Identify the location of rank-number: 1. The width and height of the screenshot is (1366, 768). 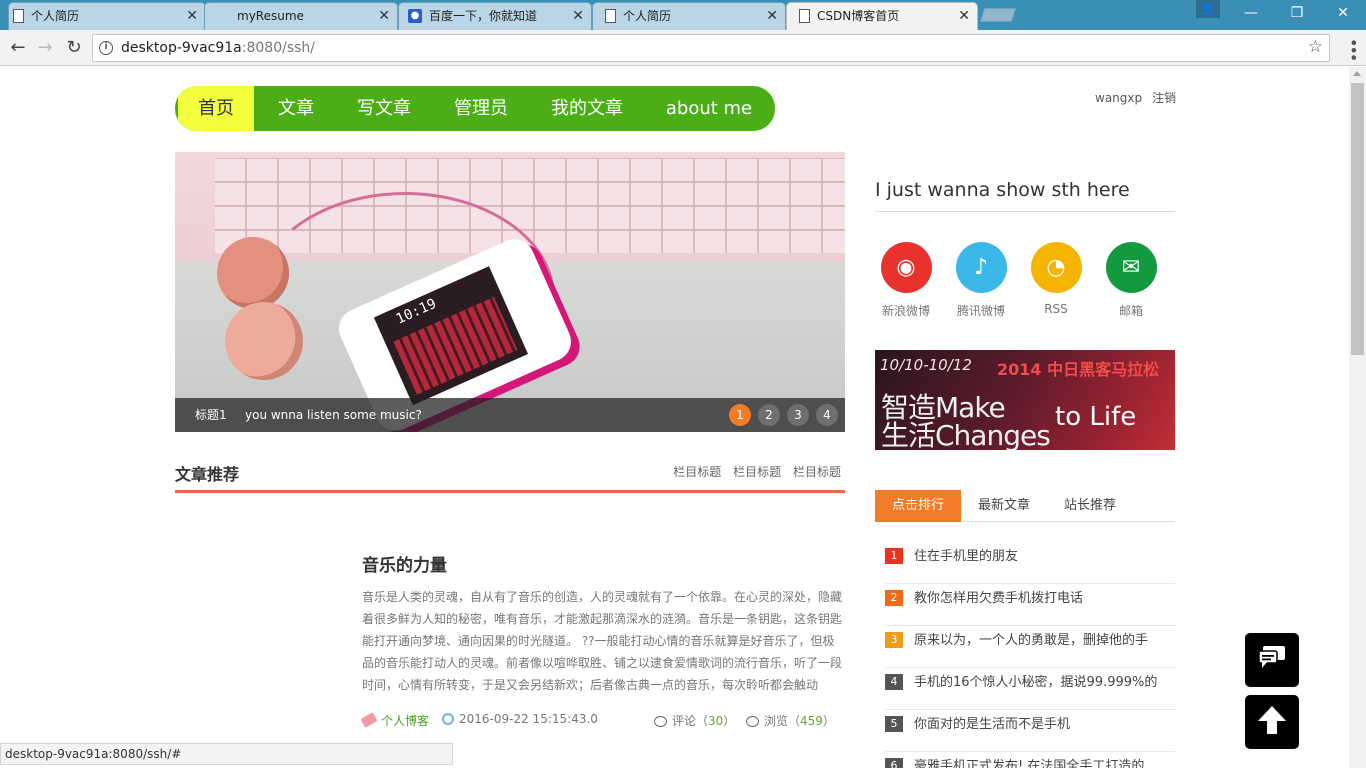
(894, 556).